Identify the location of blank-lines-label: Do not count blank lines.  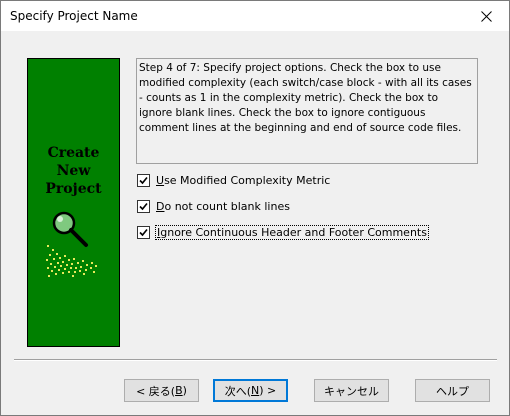
(223, 206).